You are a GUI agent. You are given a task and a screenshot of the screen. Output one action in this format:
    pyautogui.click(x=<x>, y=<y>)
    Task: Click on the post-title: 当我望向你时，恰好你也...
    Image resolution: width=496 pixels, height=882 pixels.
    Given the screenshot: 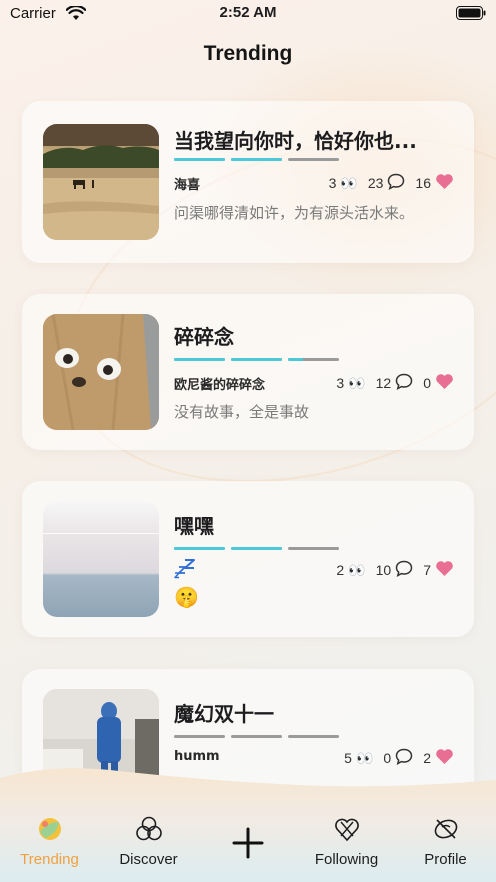 What is the action you would take?
    pyautogui.click(x=295, y=141)
    